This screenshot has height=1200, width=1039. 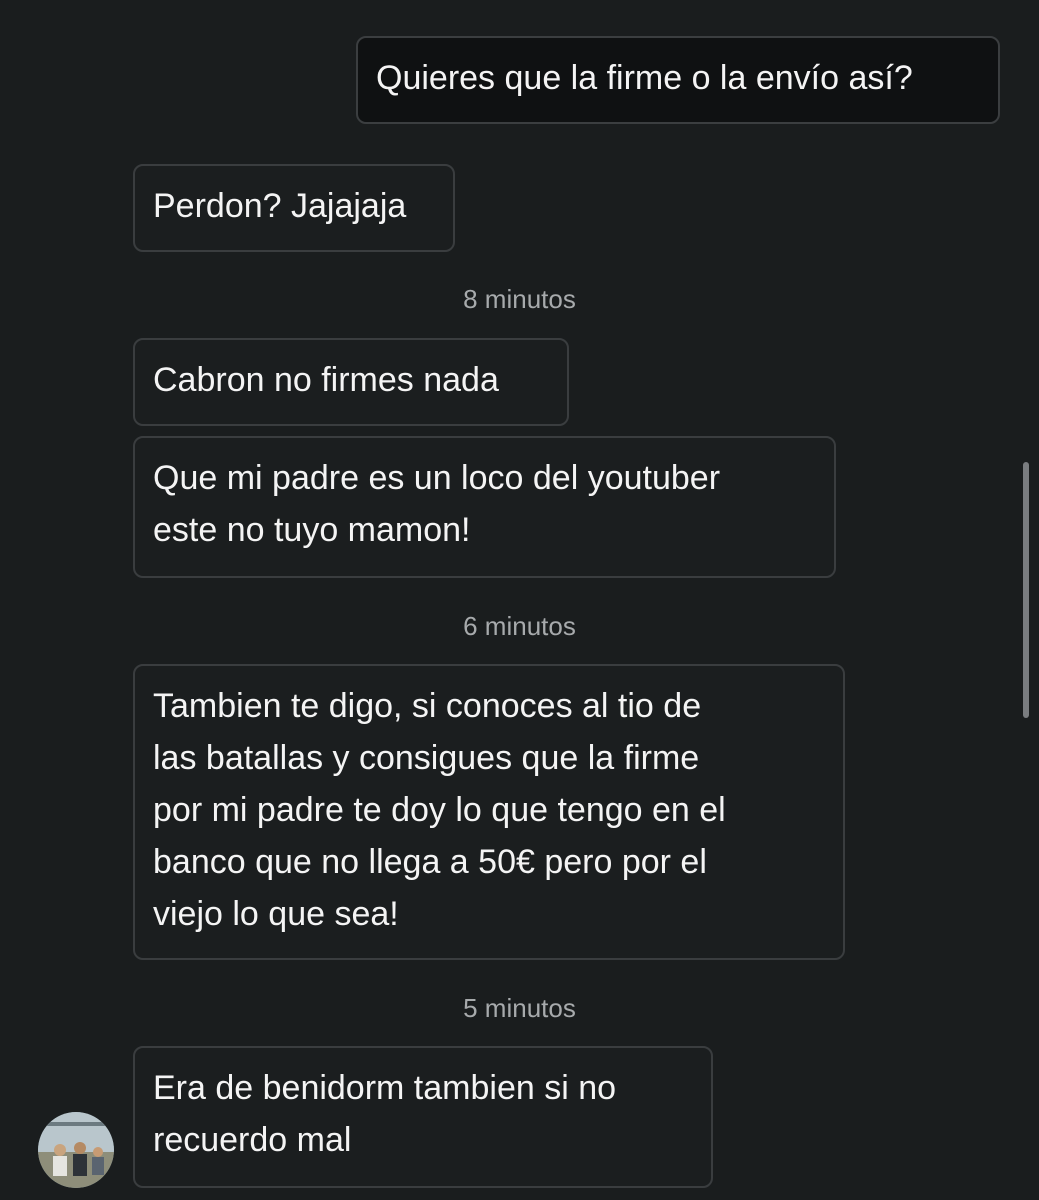 What do you see at coordinates (678, 80) in the screenshot?
I see `message-bubble-outgoing: Quieres que la firme o la envío así?` at bounding box center [678, 80].